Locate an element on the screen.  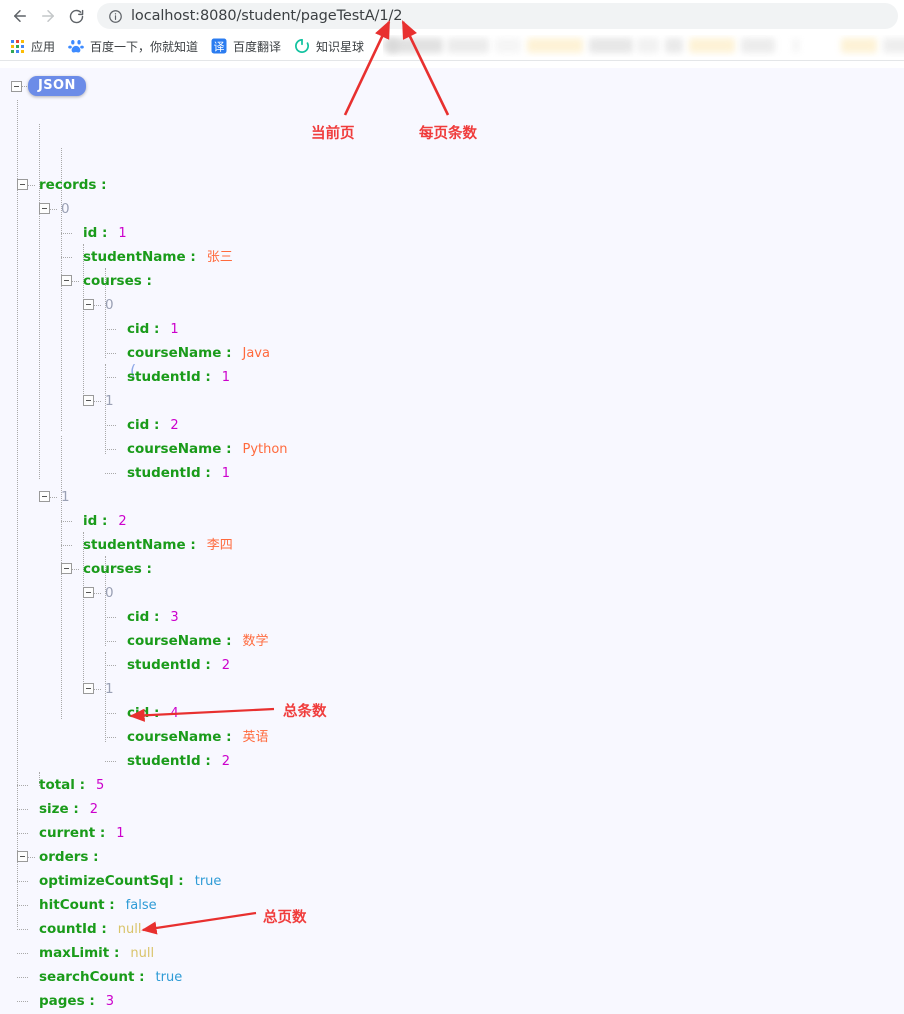
svg-text: 译 is located at coordinates (219, 46).